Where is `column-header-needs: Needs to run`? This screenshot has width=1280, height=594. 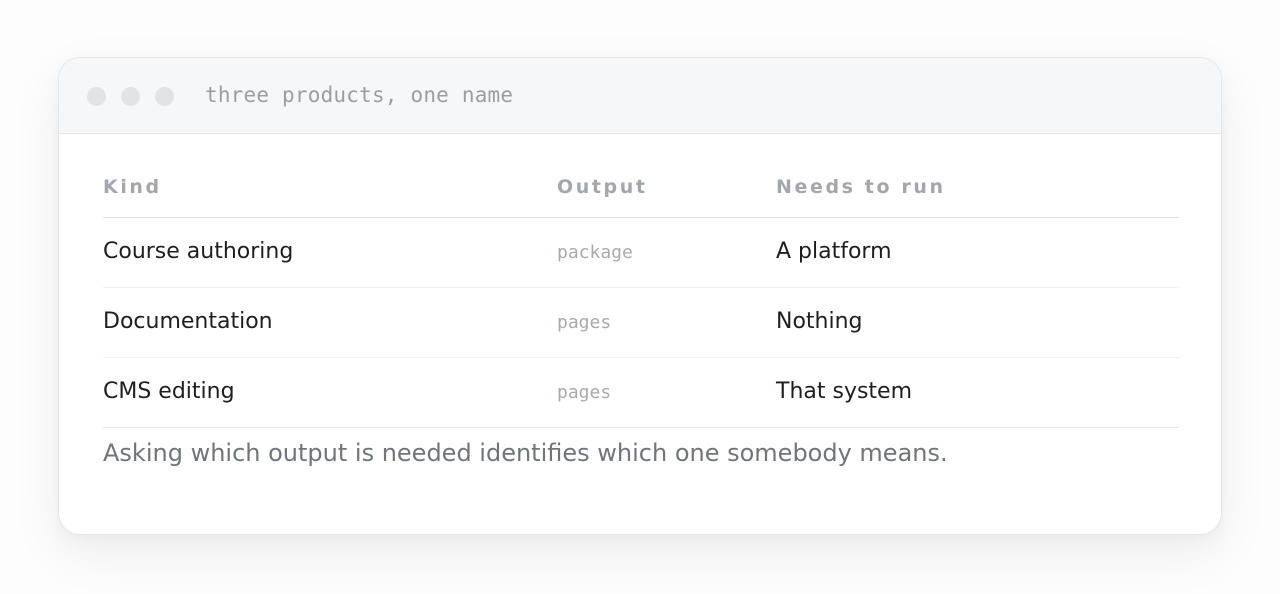
column-header-needs: Needs to run is located at coordinates (861, 187).